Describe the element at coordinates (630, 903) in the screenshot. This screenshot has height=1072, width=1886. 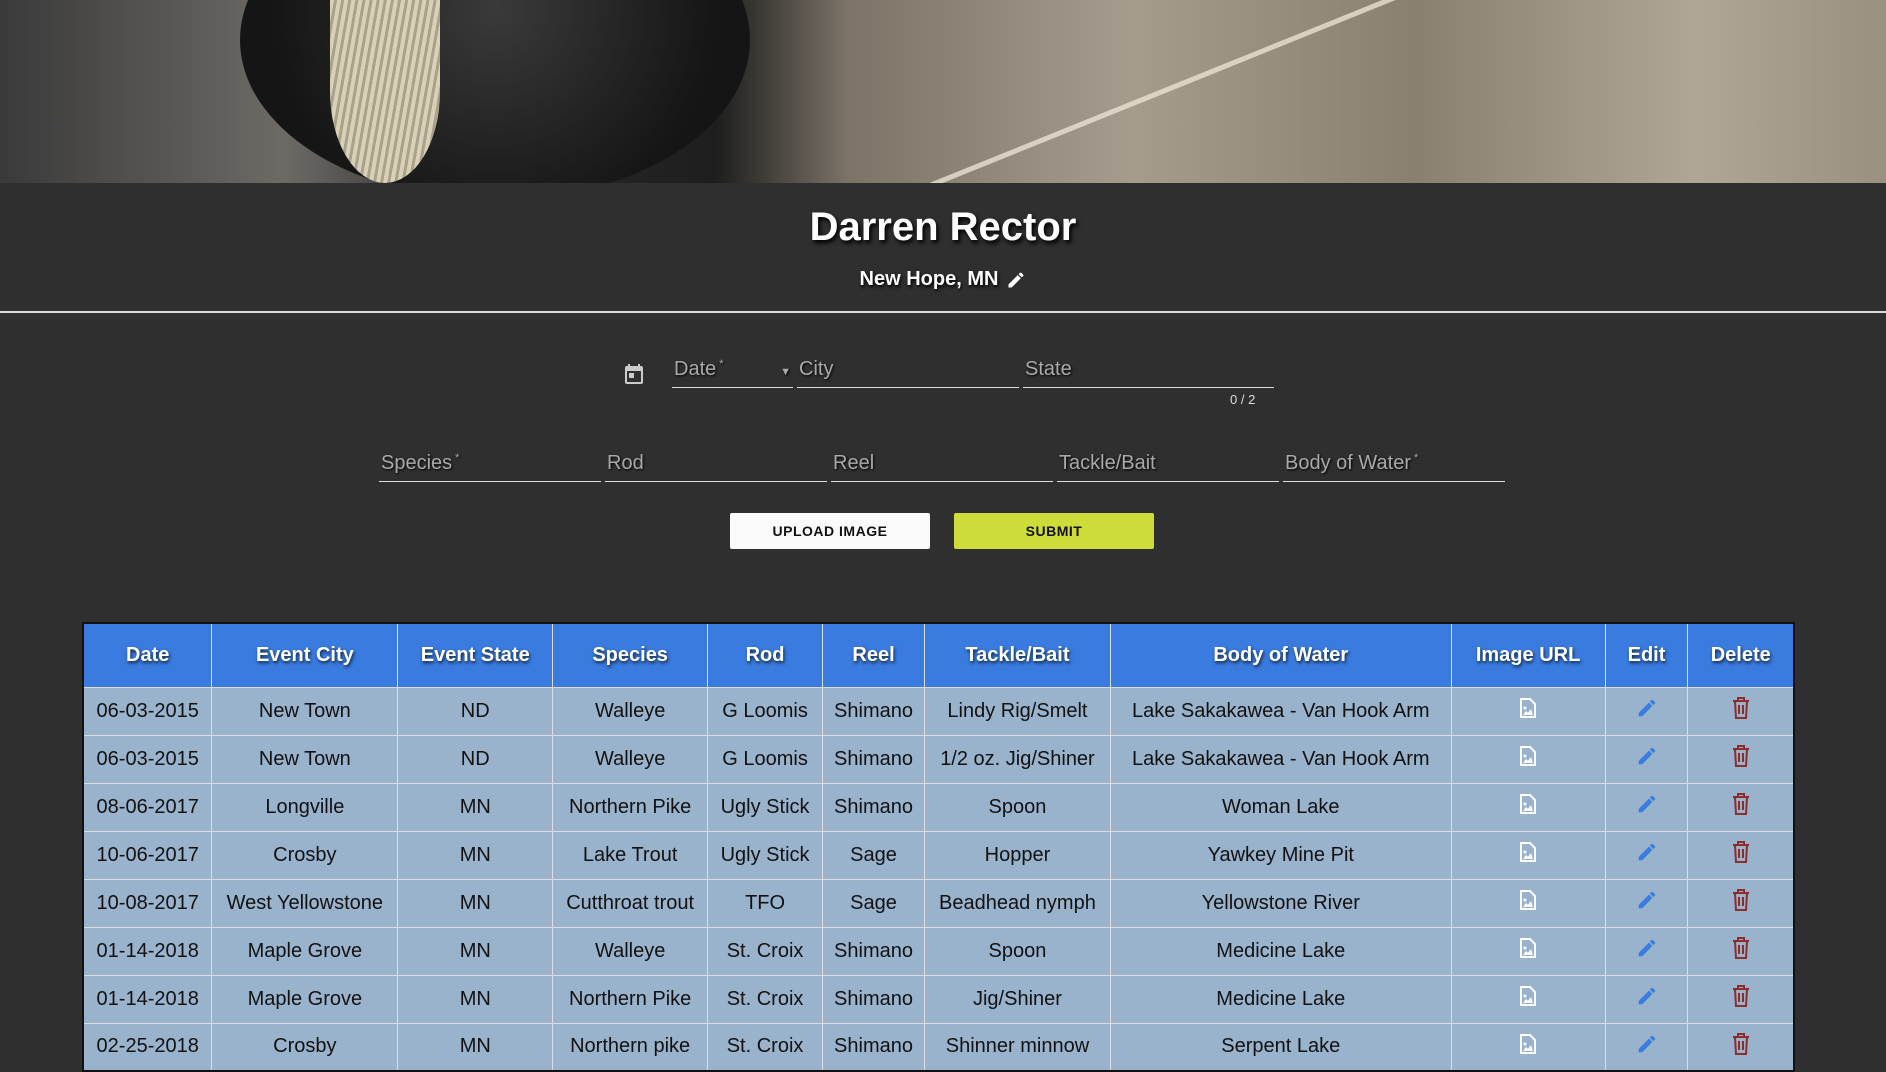
I see `table-cell: Cutthroat trout` at that location.